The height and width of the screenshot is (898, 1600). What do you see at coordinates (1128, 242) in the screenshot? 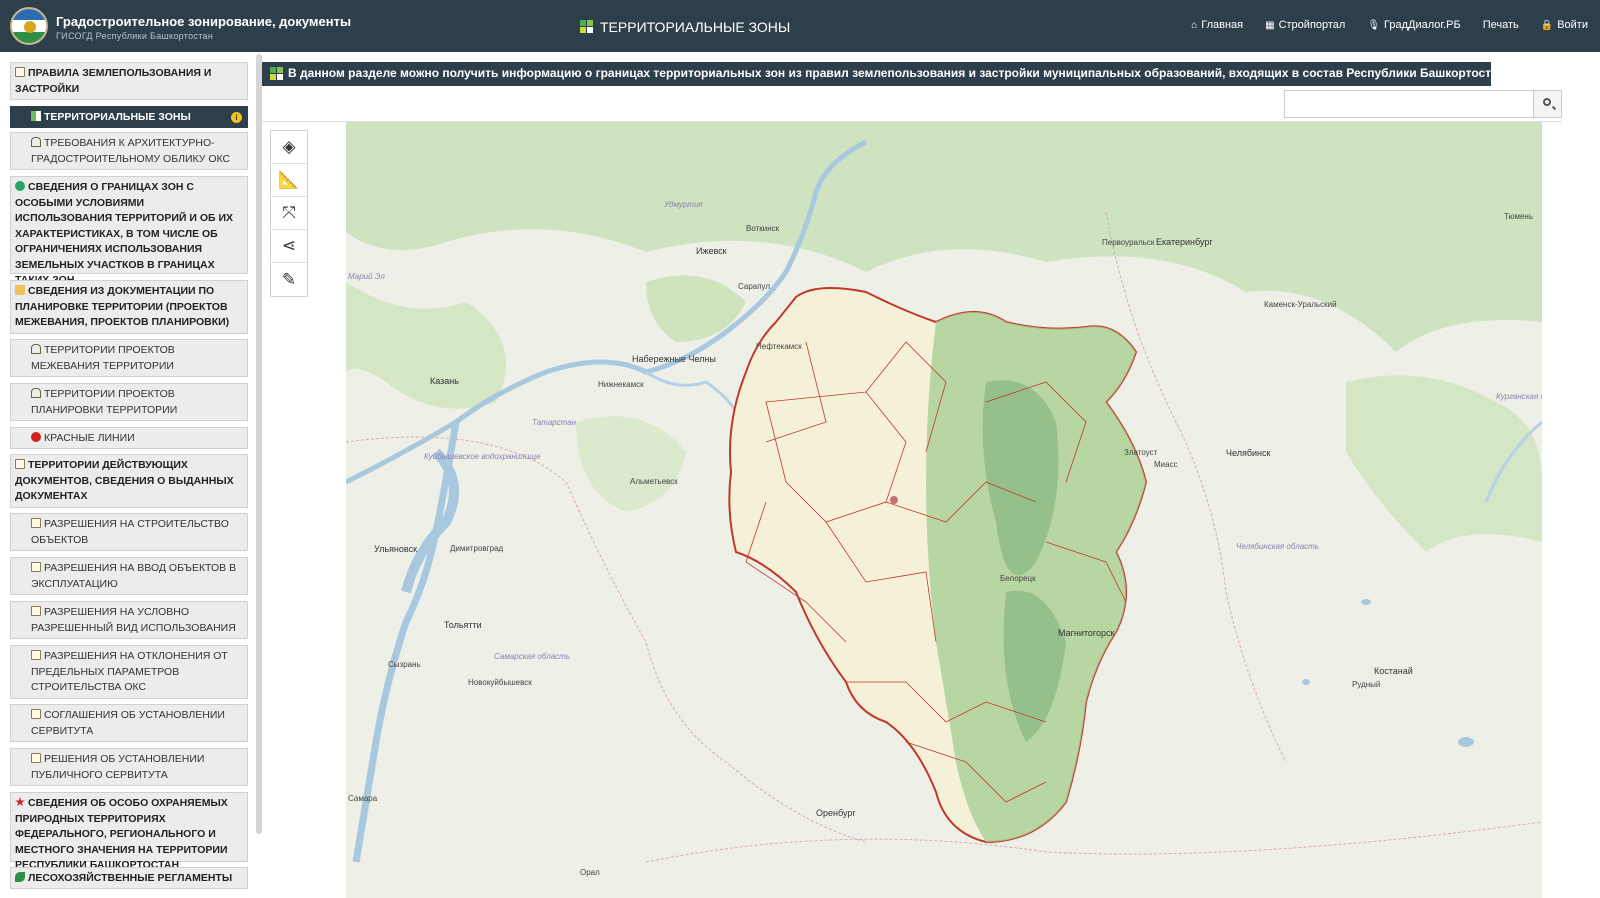
I see `map-label: Первоуральск` at bounding box center [1128, 242].